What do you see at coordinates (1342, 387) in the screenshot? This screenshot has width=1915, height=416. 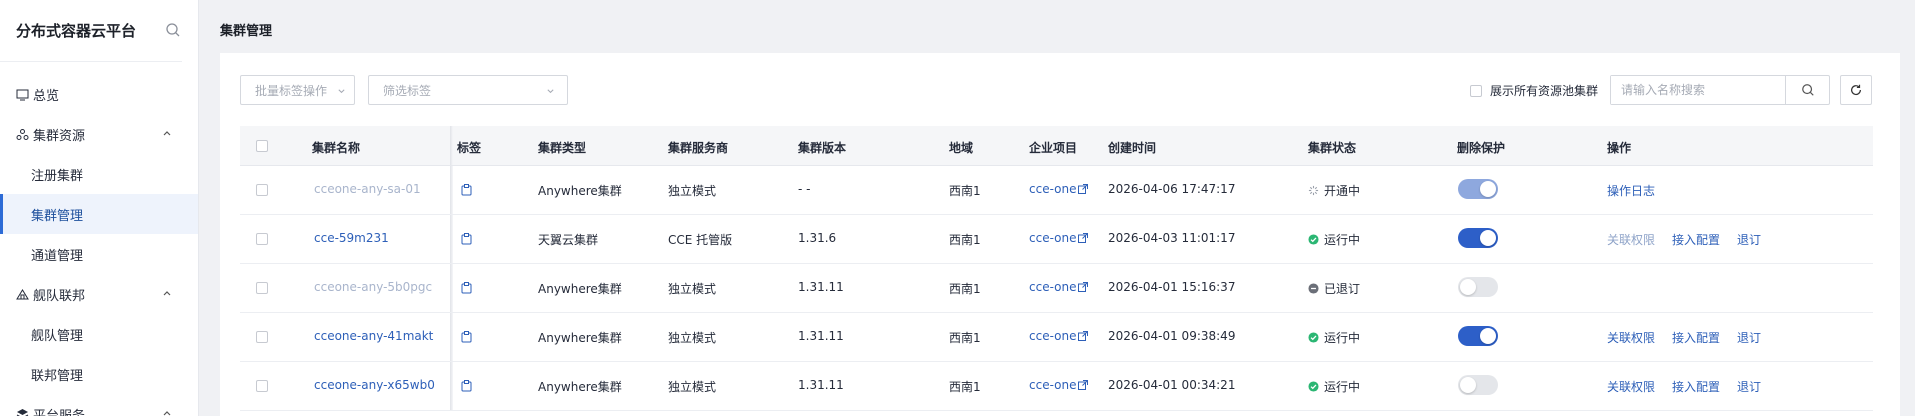 I see `status-label: 运行中` at bounding box center [1342, 387].